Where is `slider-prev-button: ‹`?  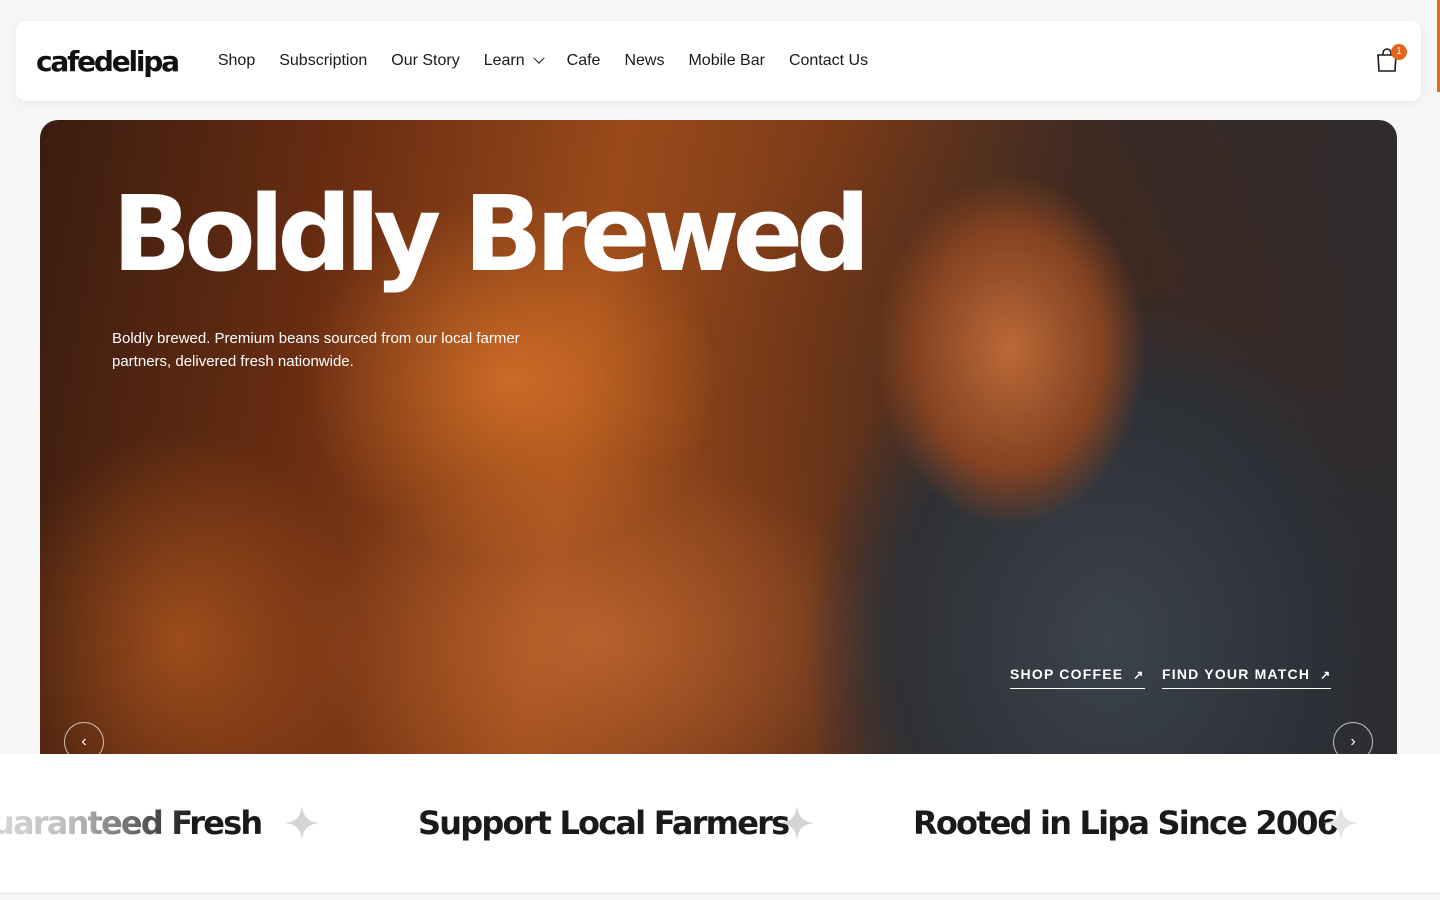
slider-prev-button: ‹ is located at coordinates (84, 738).